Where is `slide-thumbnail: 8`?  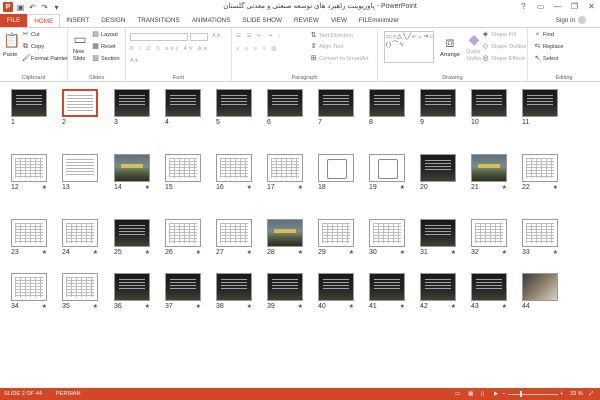 slide-thumbnail: 8 is located at coordinates (387, 107).